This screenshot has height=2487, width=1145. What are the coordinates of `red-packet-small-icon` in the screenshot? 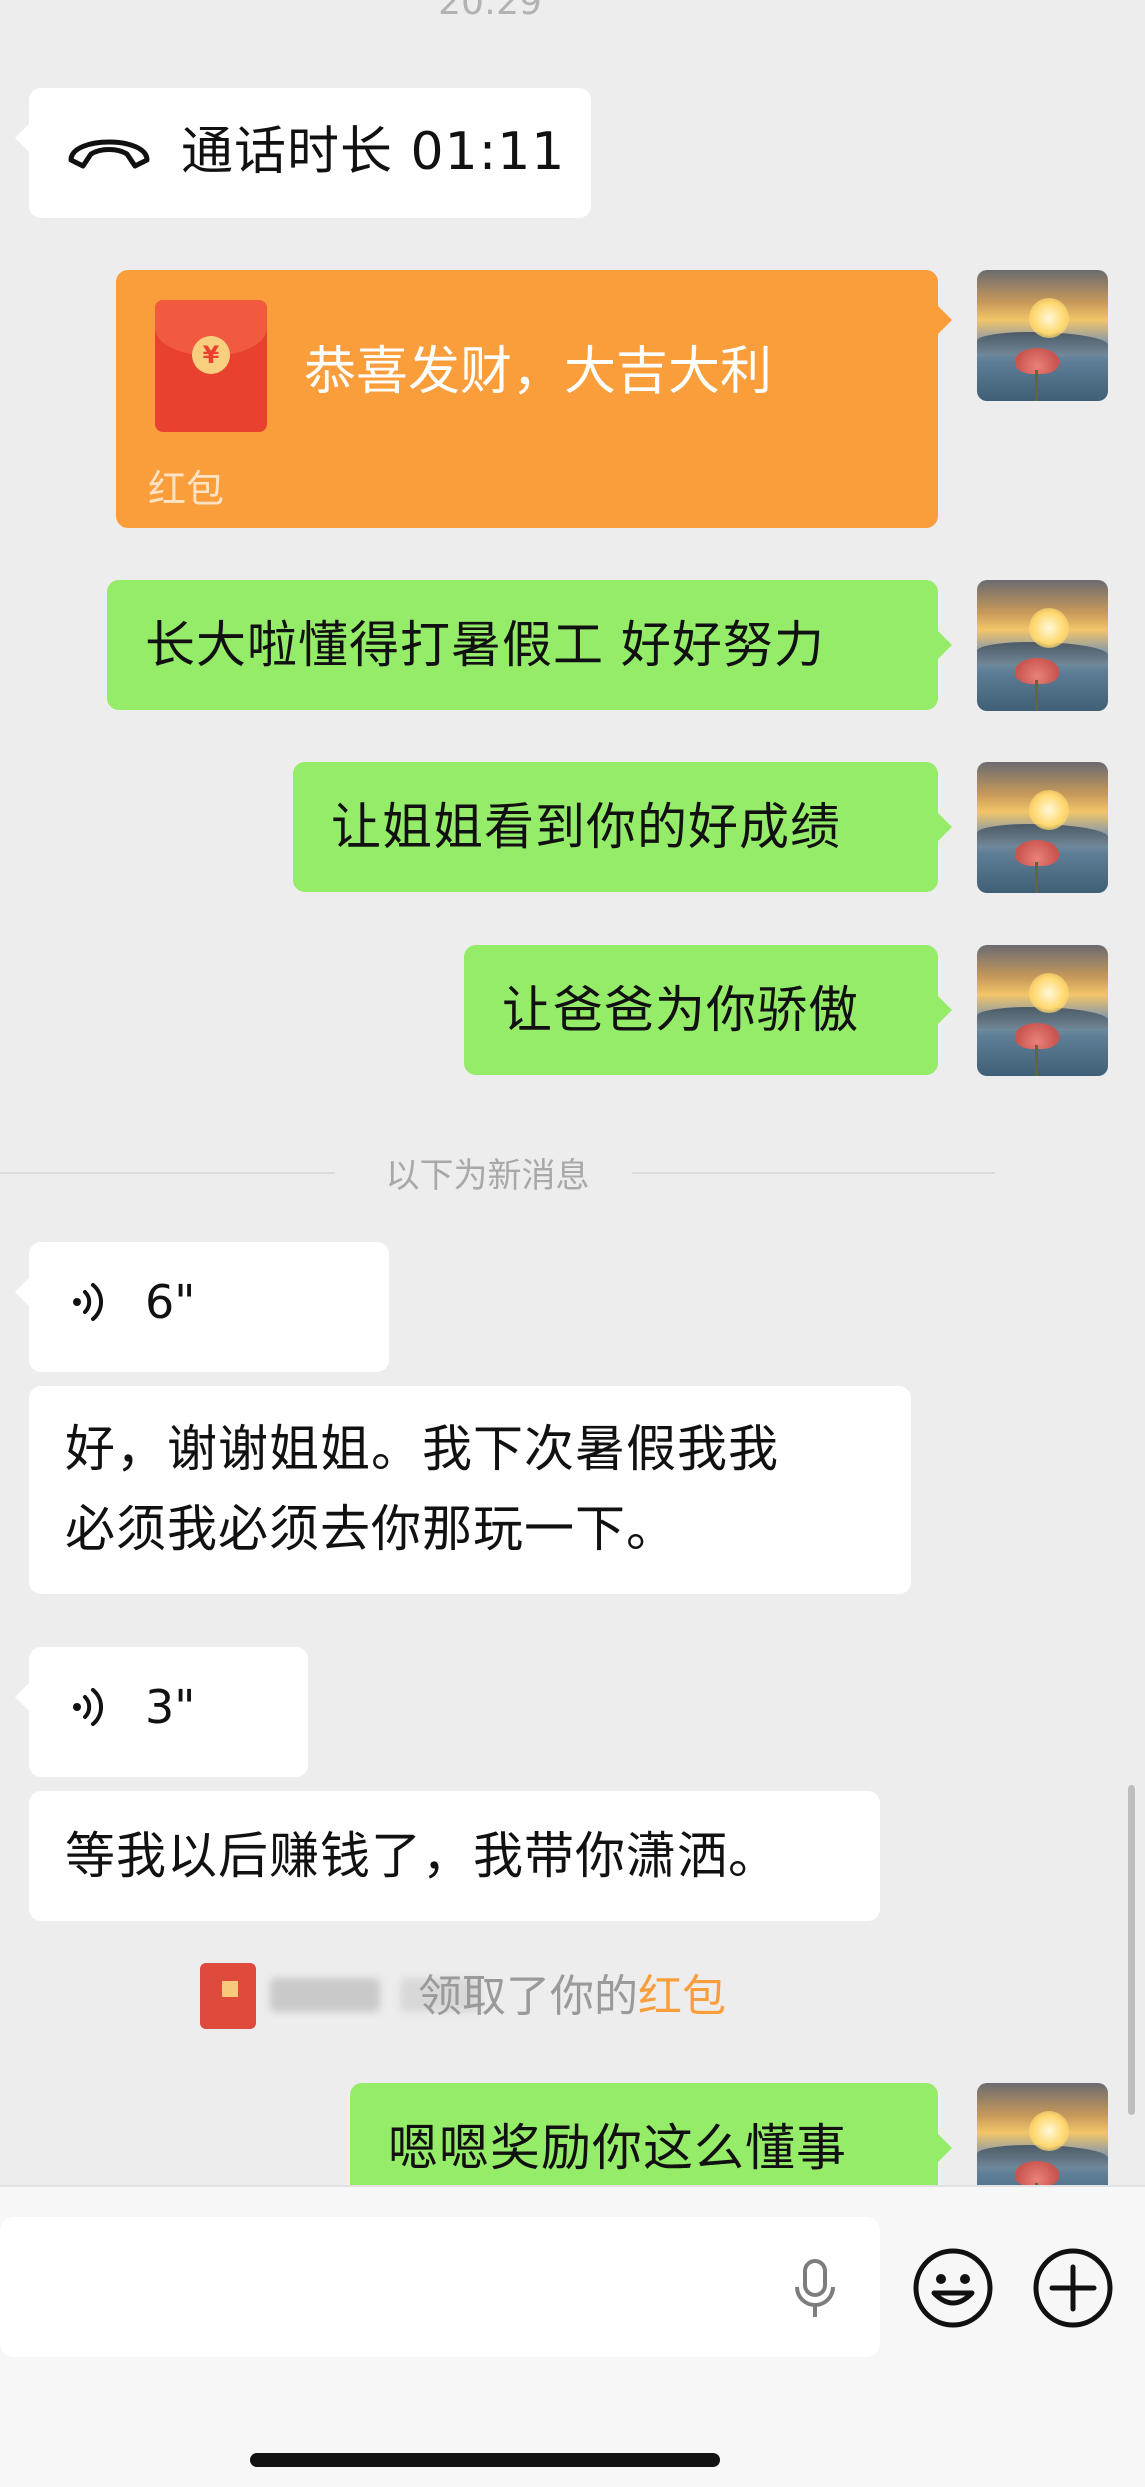 It's located at (228, 1996).